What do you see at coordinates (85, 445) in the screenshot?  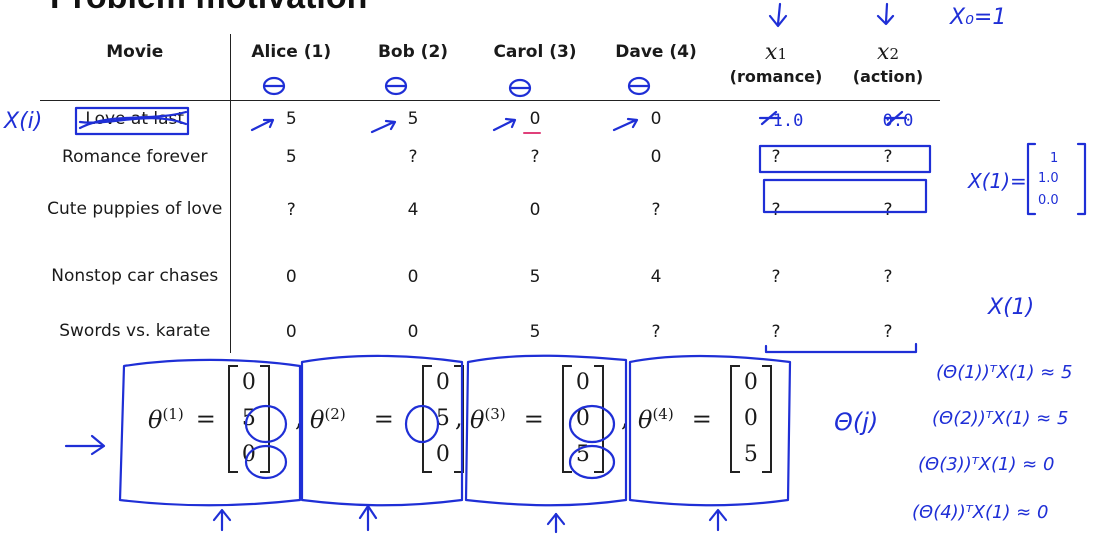 I see `right-arrow-icon` at bounding box center [85, 445].